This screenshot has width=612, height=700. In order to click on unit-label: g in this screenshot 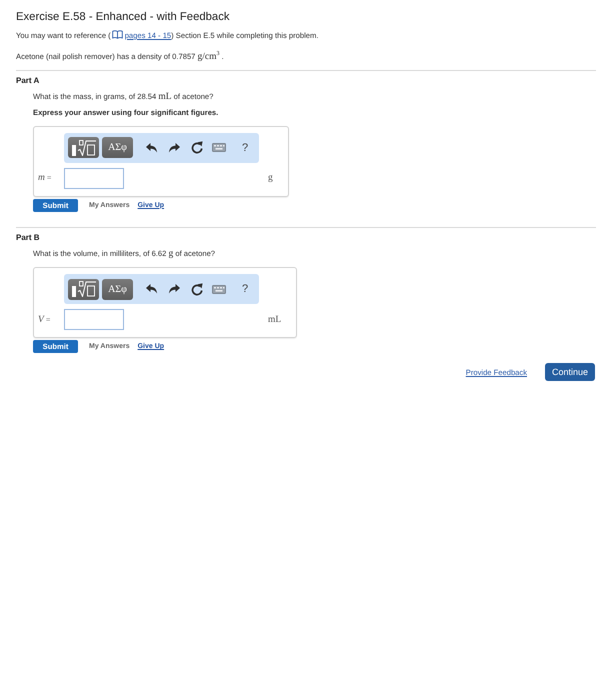, I will do `click(270, 178)`.